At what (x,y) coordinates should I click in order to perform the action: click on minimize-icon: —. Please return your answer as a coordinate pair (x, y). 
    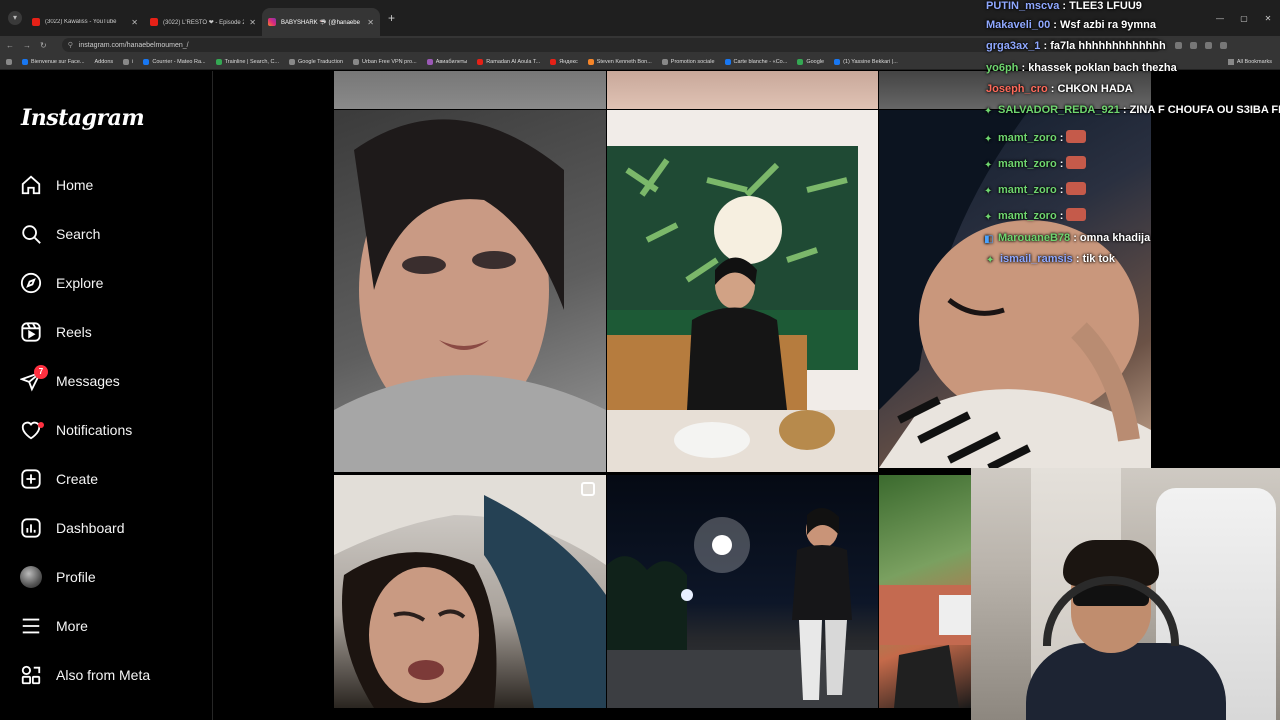
    Looking at the image, I should click on (1220, 18).